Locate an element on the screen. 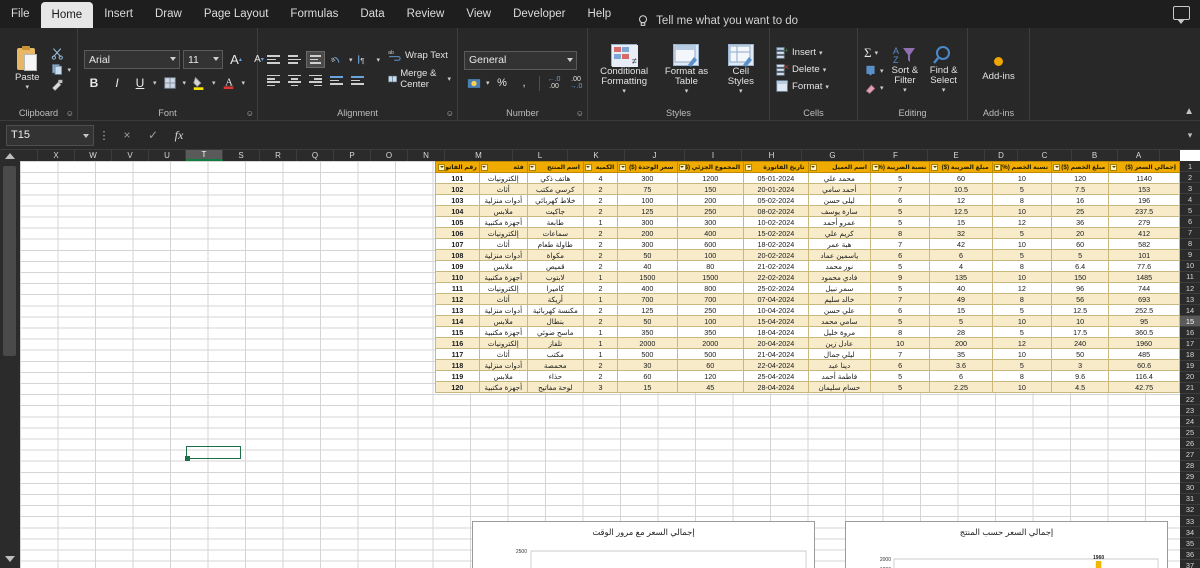 This screenshot has height=568, width=1200. cancel-entry-button: × is located at coordinates (127, 135).